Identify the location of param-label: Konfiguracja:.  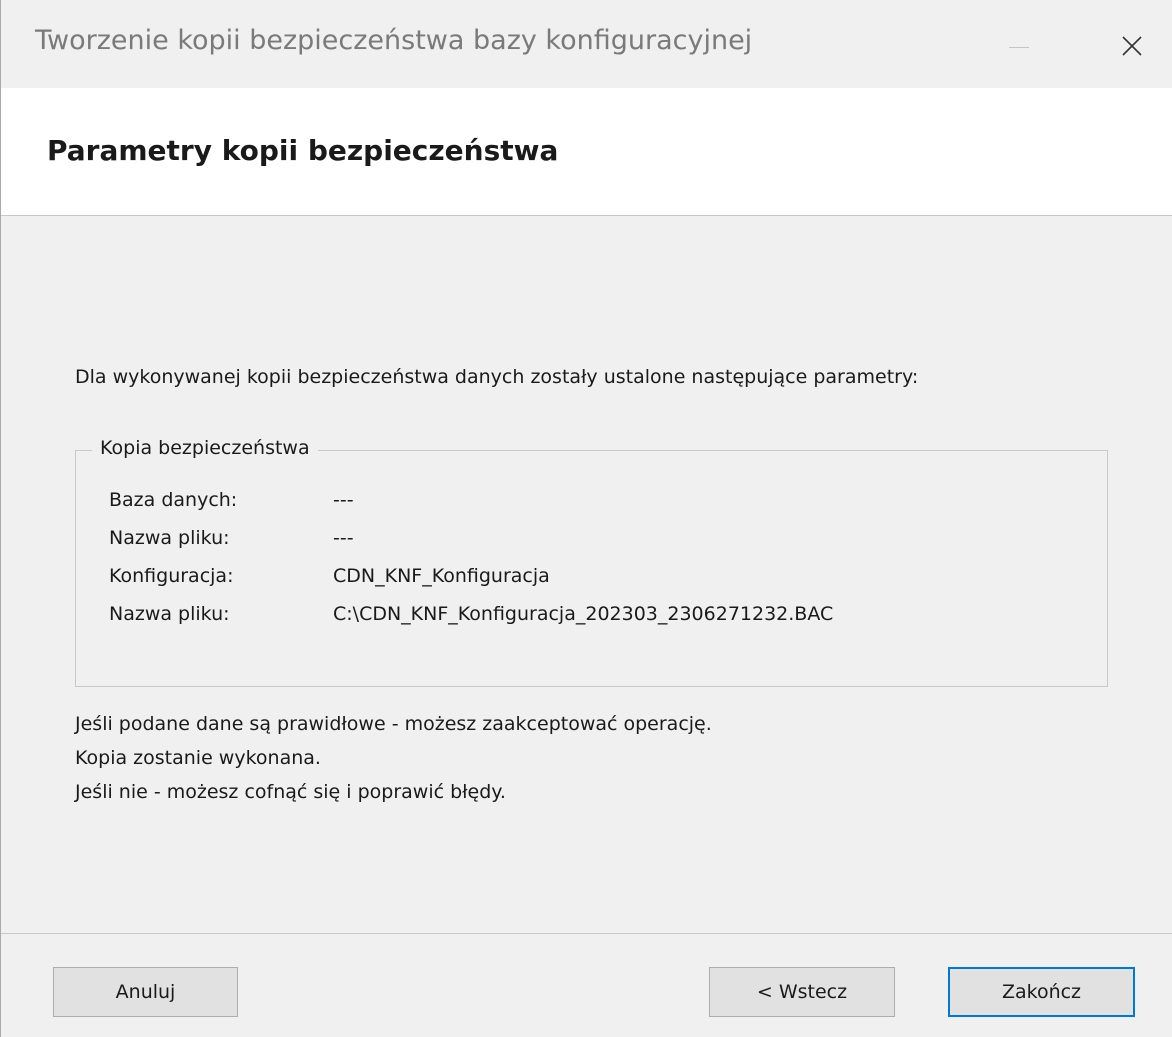
(171, 576).